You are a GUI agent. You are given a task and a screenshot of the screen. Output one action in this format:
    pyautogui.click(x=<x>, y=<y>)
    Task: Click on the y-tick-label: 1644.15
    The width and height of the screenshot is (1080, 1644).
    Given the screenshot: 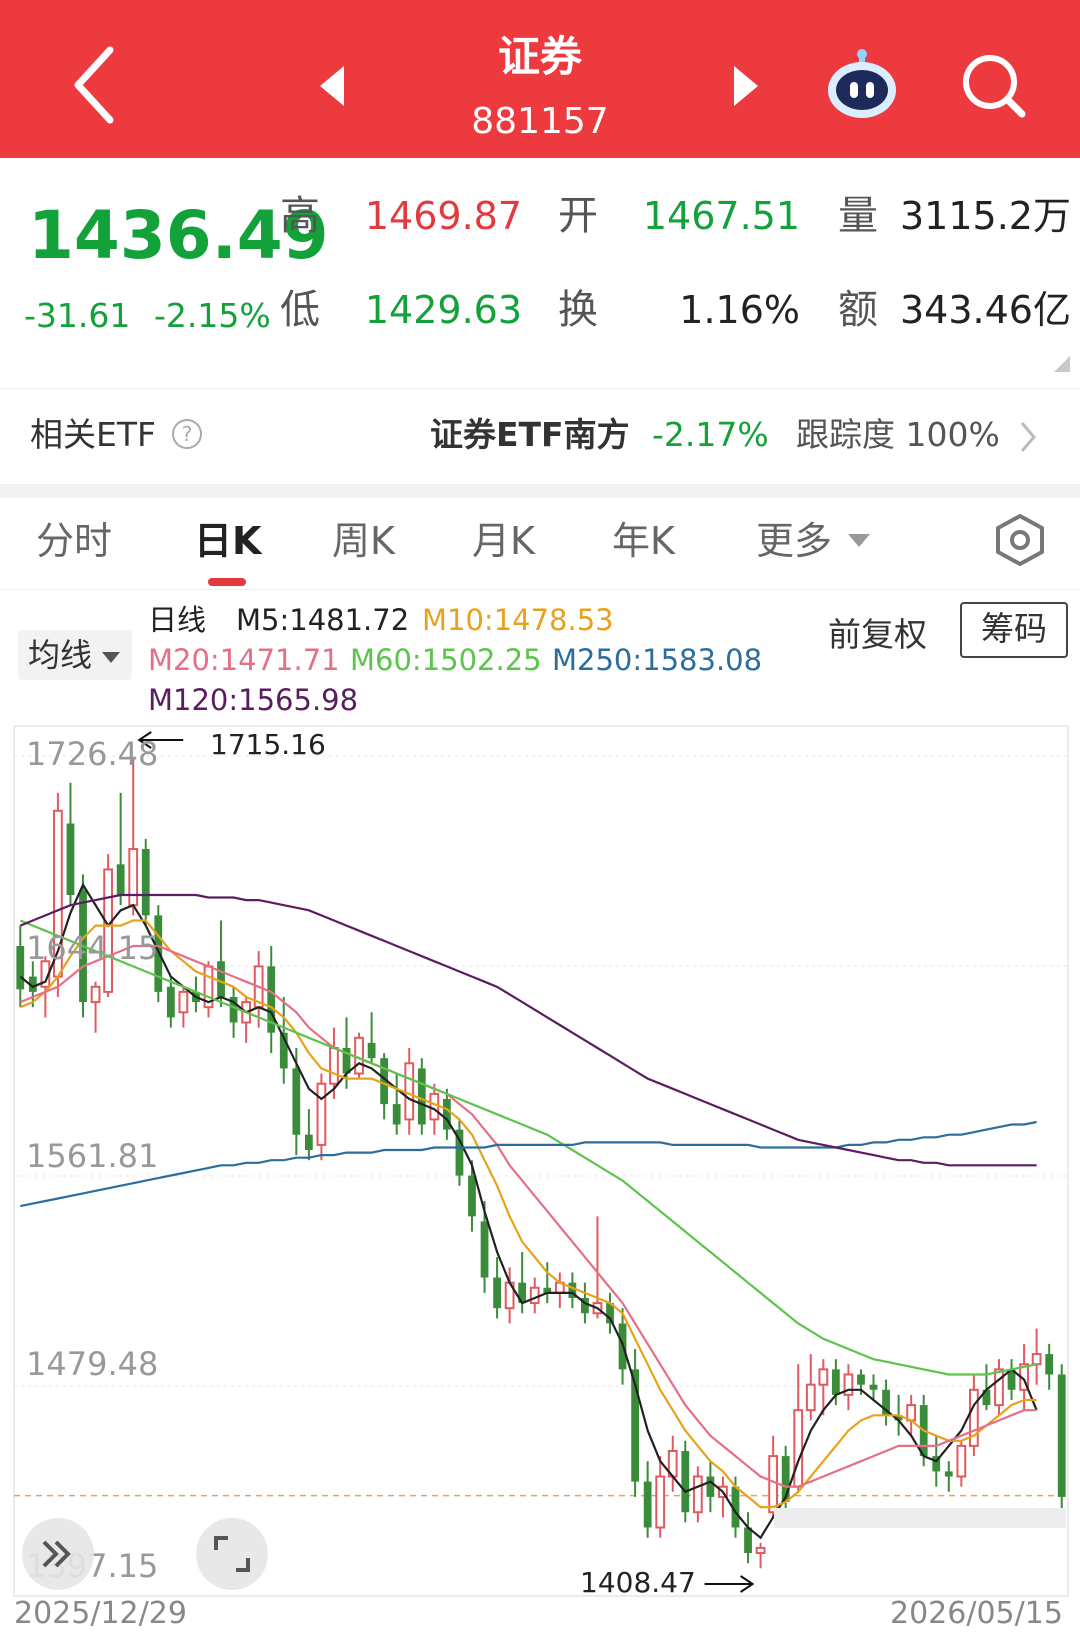 What is the action you would take?
    pyautogui.click(x=92, y=948)
    